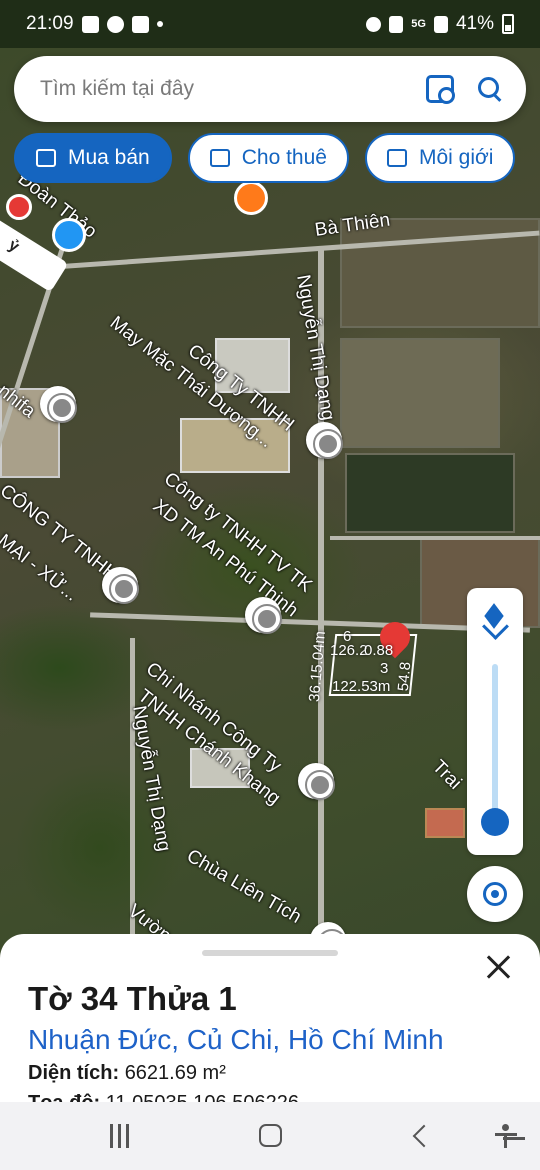  Describe the element at coordinates (120, 1136) in the screenshot. I see `recents-icon` at that location.